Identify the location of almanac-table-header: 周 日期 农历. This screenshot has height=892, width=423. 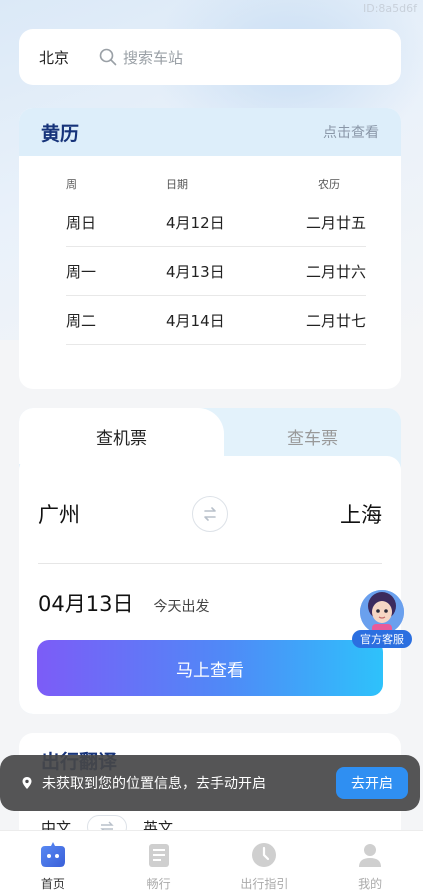
(216, 187).